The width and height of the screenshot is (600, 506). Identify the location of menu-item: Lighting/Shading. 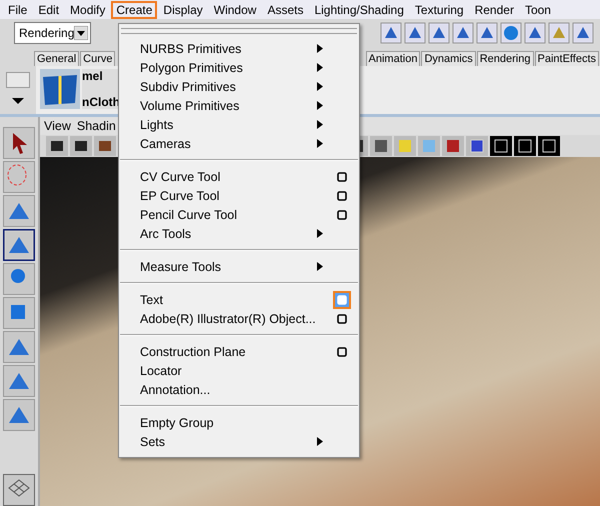
(359, 9).